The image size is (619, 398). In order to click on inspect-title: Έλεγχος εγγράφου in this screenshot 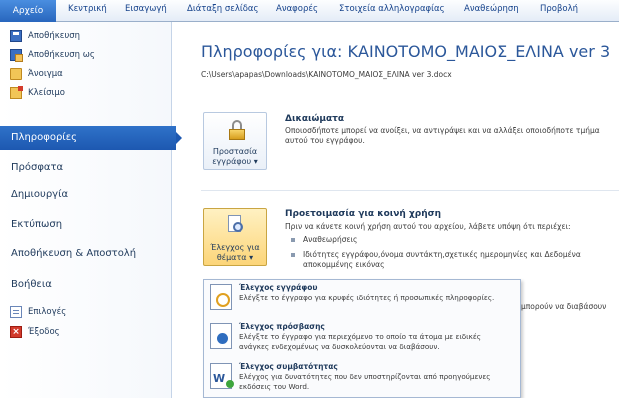, I will do `click(278, 287)`.